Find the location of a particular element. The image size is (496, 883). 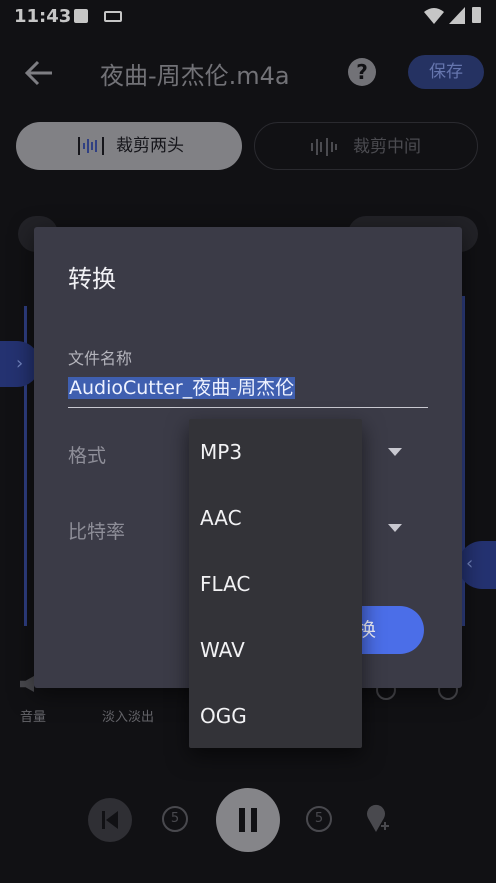

format-label: 格式 is located at coordinates (87, 456).